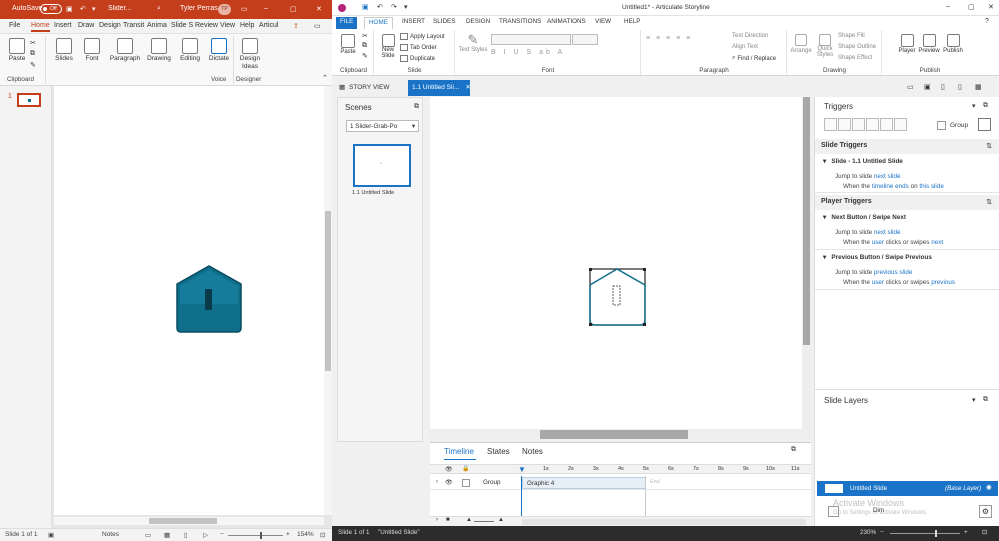  What do you see at coordinates (186, 535) in the screenshot?
I see `reading-view-icon: ▯` at bounding box center [186, 535].